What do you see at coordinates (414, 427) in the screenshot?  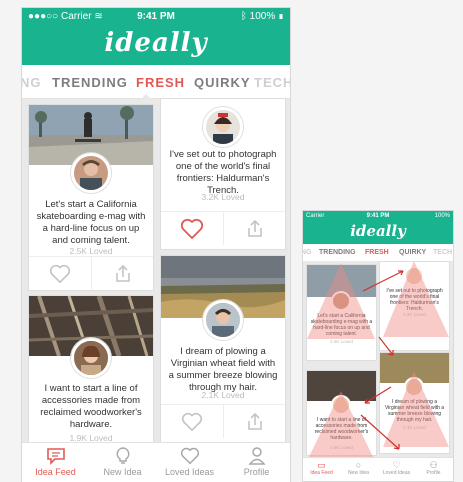 I see `mini-card-loved-count: 2.1K Loved` at bounding box center [414, 427].